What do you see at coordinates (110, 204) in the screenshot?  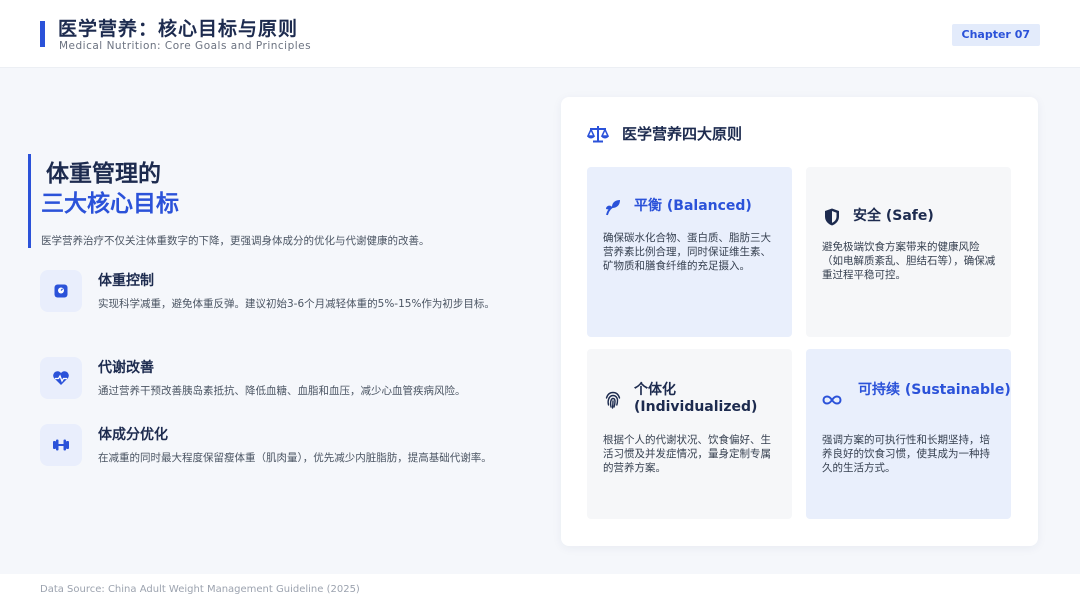 I see `goals-heading-line2: 三大核心目标` at bounding box center [110, 204].